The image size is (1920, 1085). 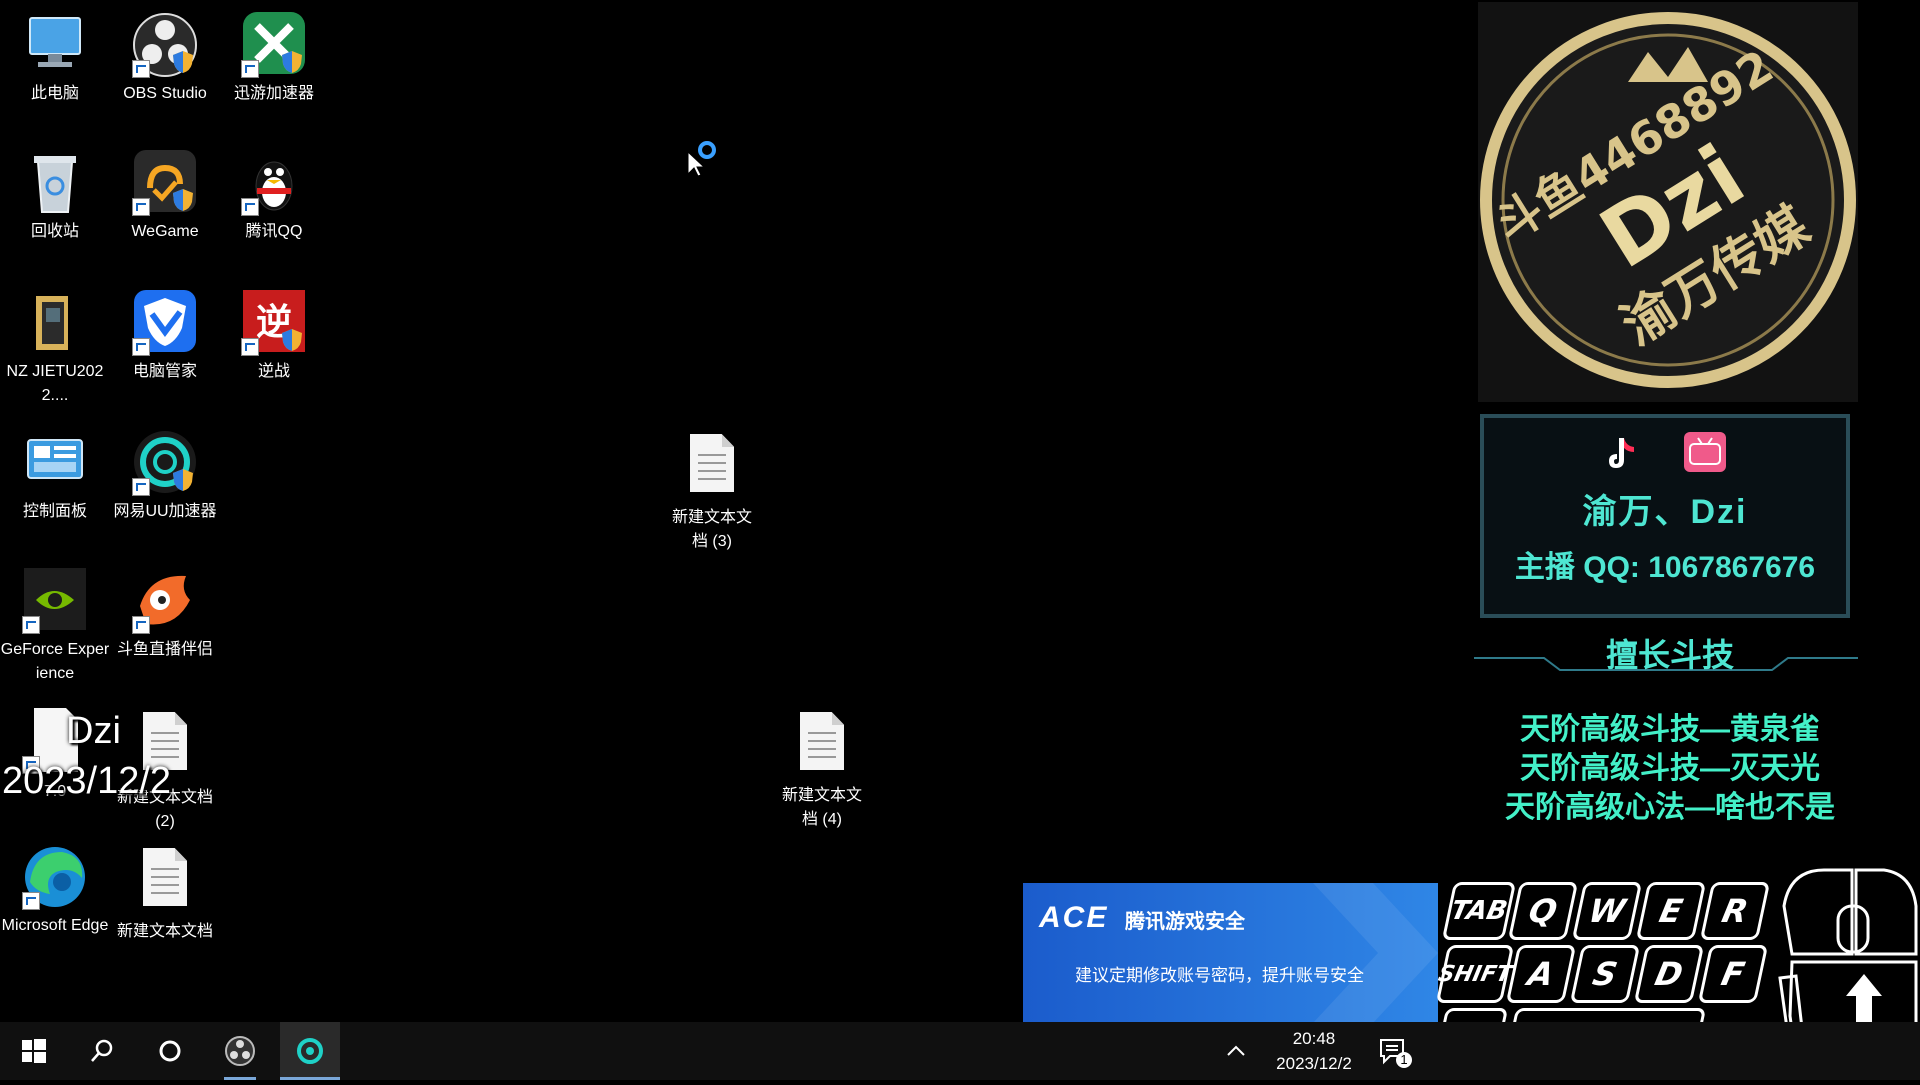 I want to click on desktop-icon-edge: Microsoft Edge, so click(x=55, y=890).